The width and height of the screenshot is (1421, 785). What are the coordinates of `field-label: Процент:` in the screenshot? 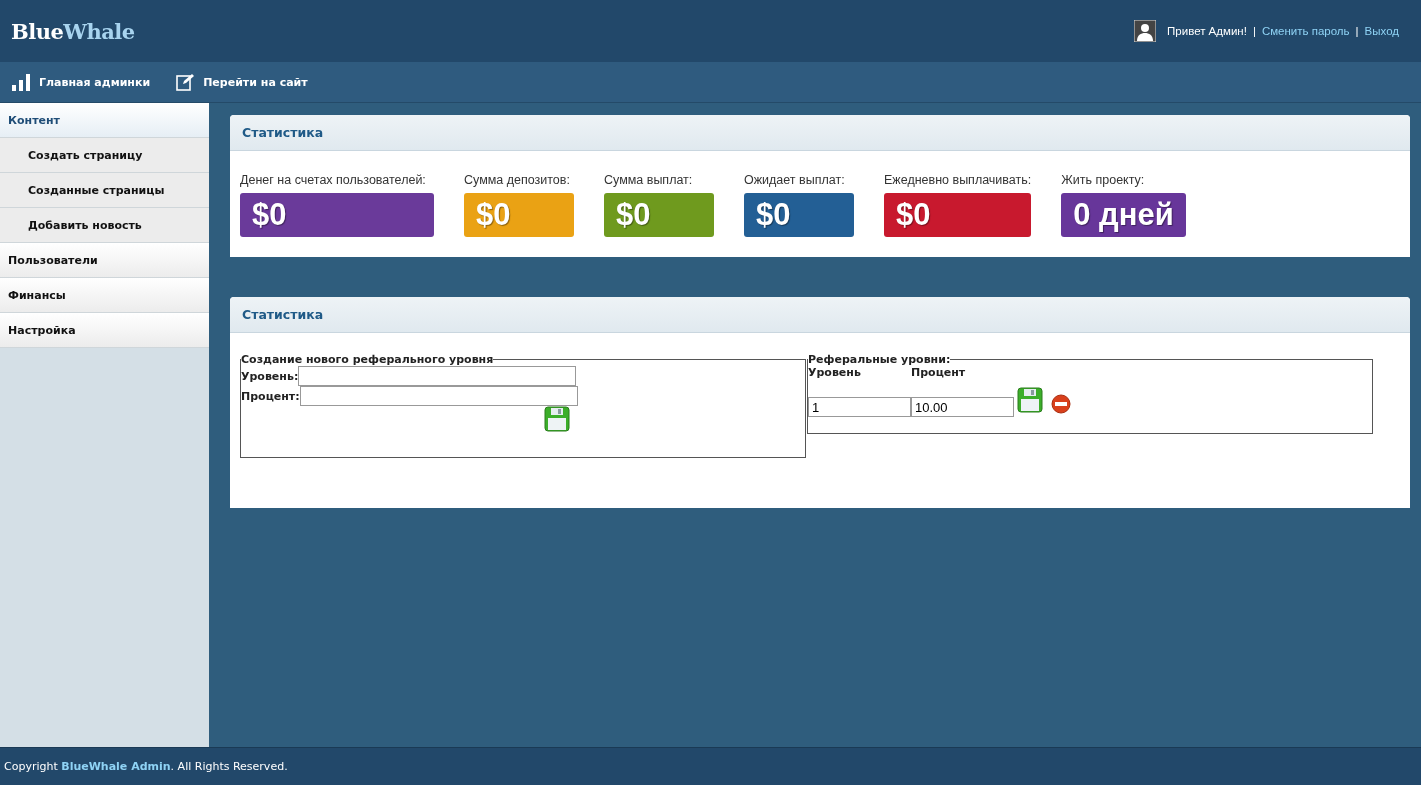 It's located at (270, 396).